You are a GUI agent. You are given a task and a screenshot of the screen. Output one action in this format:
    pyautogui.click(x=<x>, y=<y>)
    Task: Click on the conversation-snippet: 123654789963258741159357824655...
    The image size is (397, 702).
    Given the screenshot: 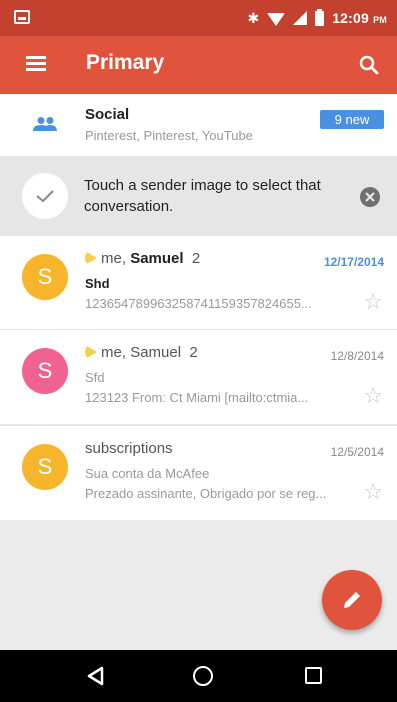 What is the action you would take?
    pyautogui.click(x=198, y=303)
    